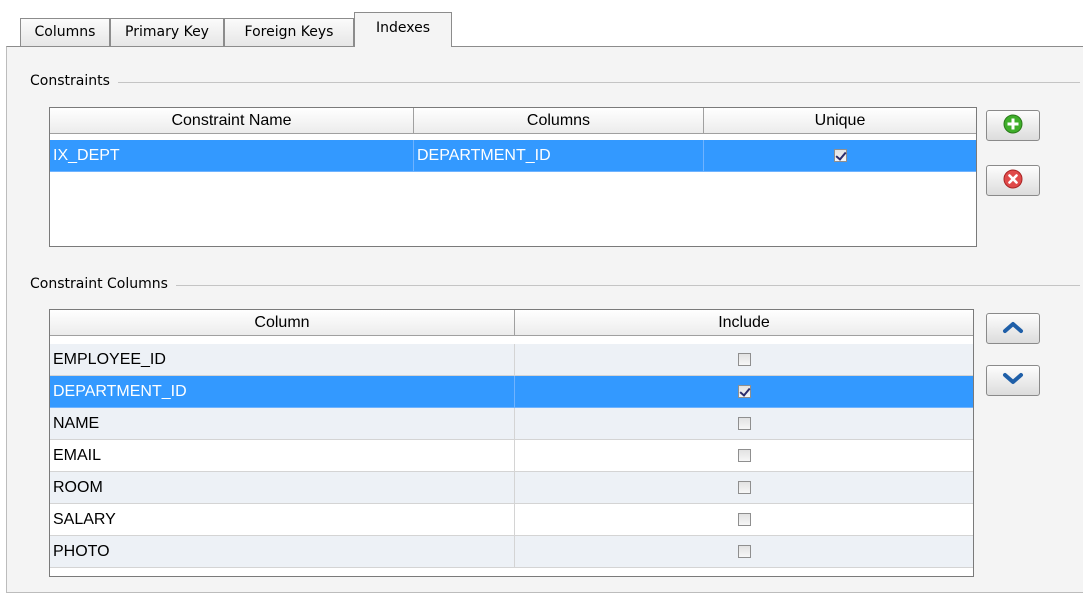 This screenshot has height=593, width=1083. Describe the element at coordinates (282, 322) in the screenshot. I see `header-column: Column` at that location.